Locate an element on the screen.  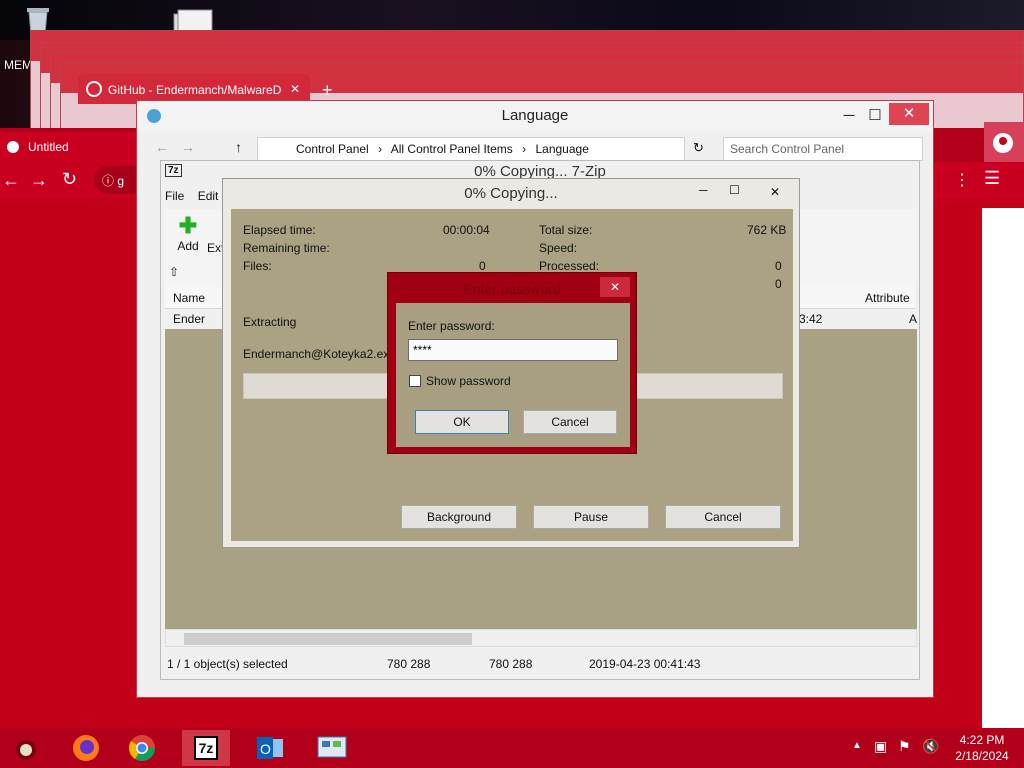
close-button: ✕ is located at coordinates (909, 114).